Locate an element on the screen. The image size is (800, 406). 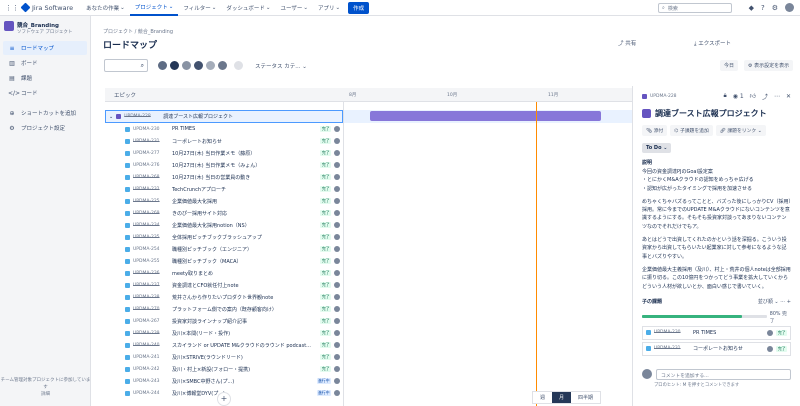
app-switcher-icon: ⋮⋮ is located at coordinates (12, 8).